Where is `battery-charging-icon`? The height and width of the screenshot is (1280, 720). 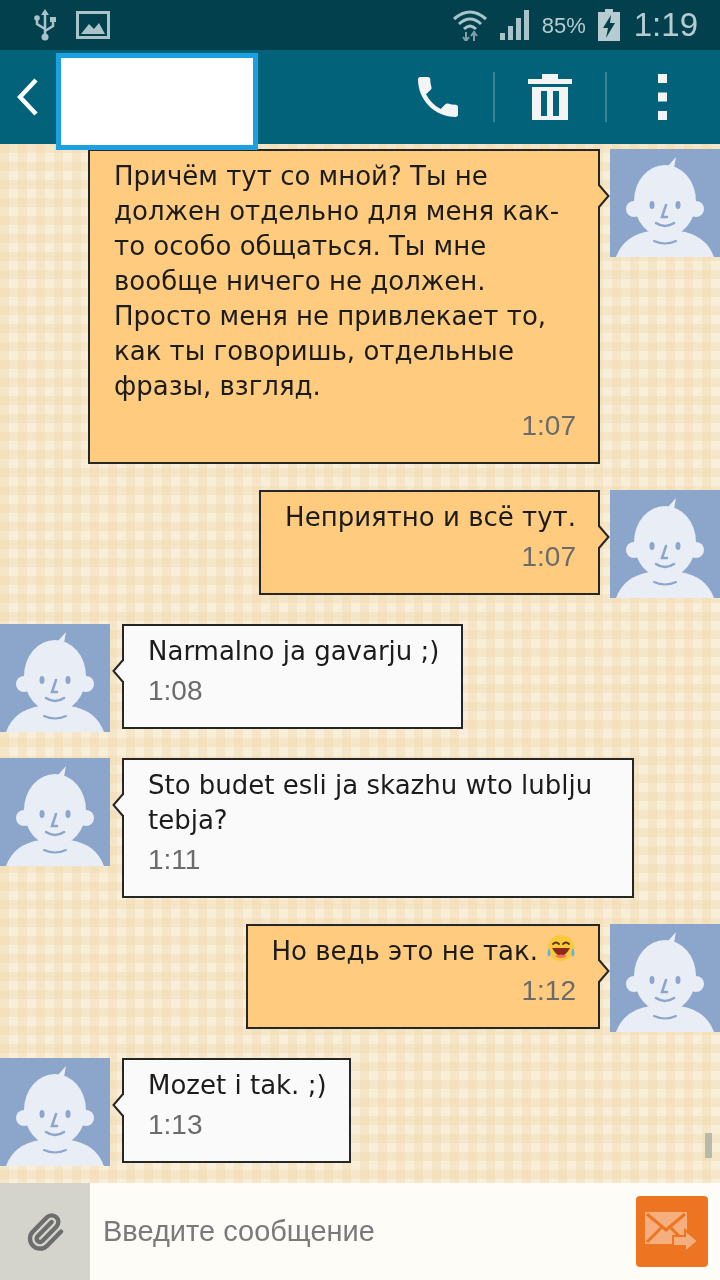 battery-charging-icon is located at coordinates (608, 25).